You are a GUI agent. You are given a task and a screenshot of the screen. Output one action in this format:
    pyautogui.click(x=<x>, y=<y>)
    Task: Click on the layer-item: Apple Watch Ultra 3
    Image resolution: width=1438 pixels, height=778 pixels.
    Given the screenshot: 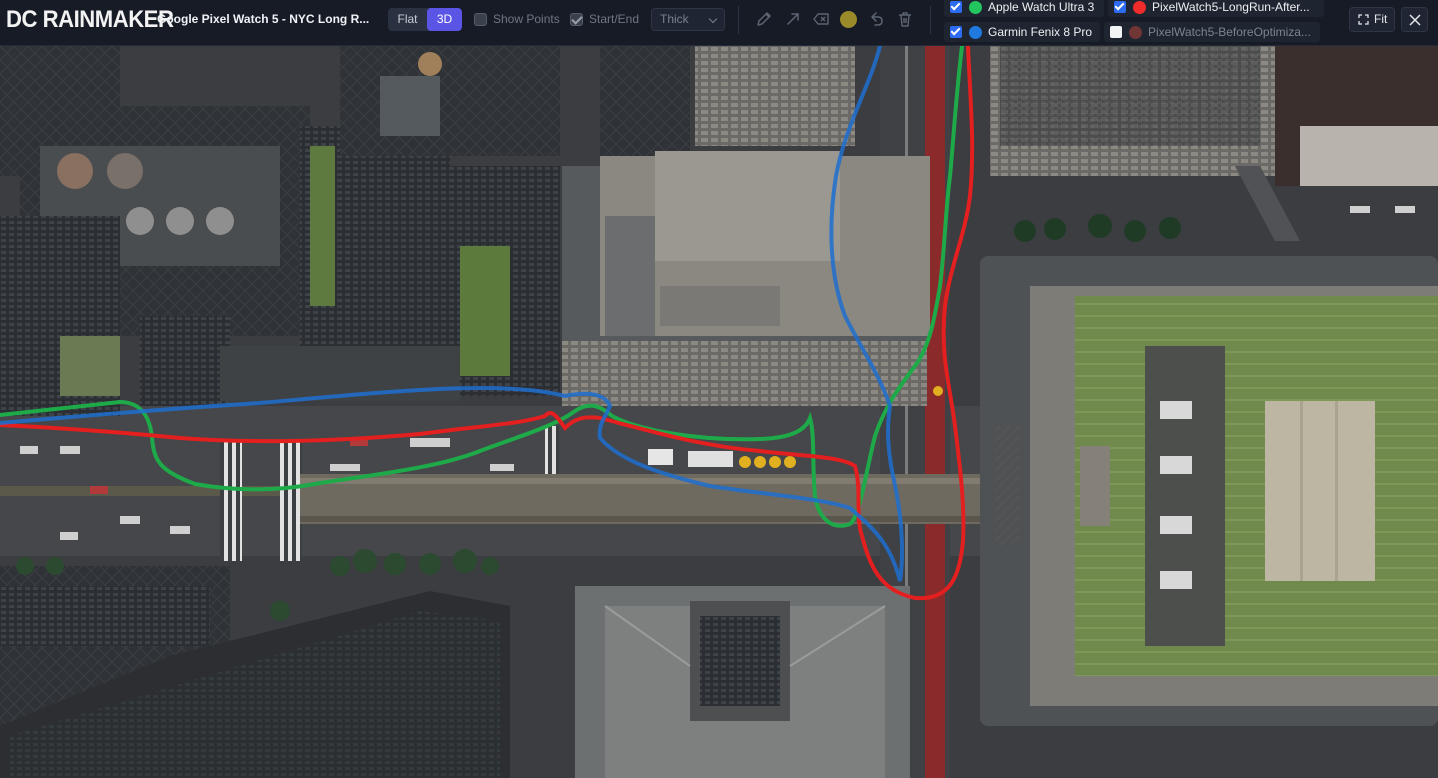 What is the action you would take?
    pyautogui.click(x=1024, y=8)
    